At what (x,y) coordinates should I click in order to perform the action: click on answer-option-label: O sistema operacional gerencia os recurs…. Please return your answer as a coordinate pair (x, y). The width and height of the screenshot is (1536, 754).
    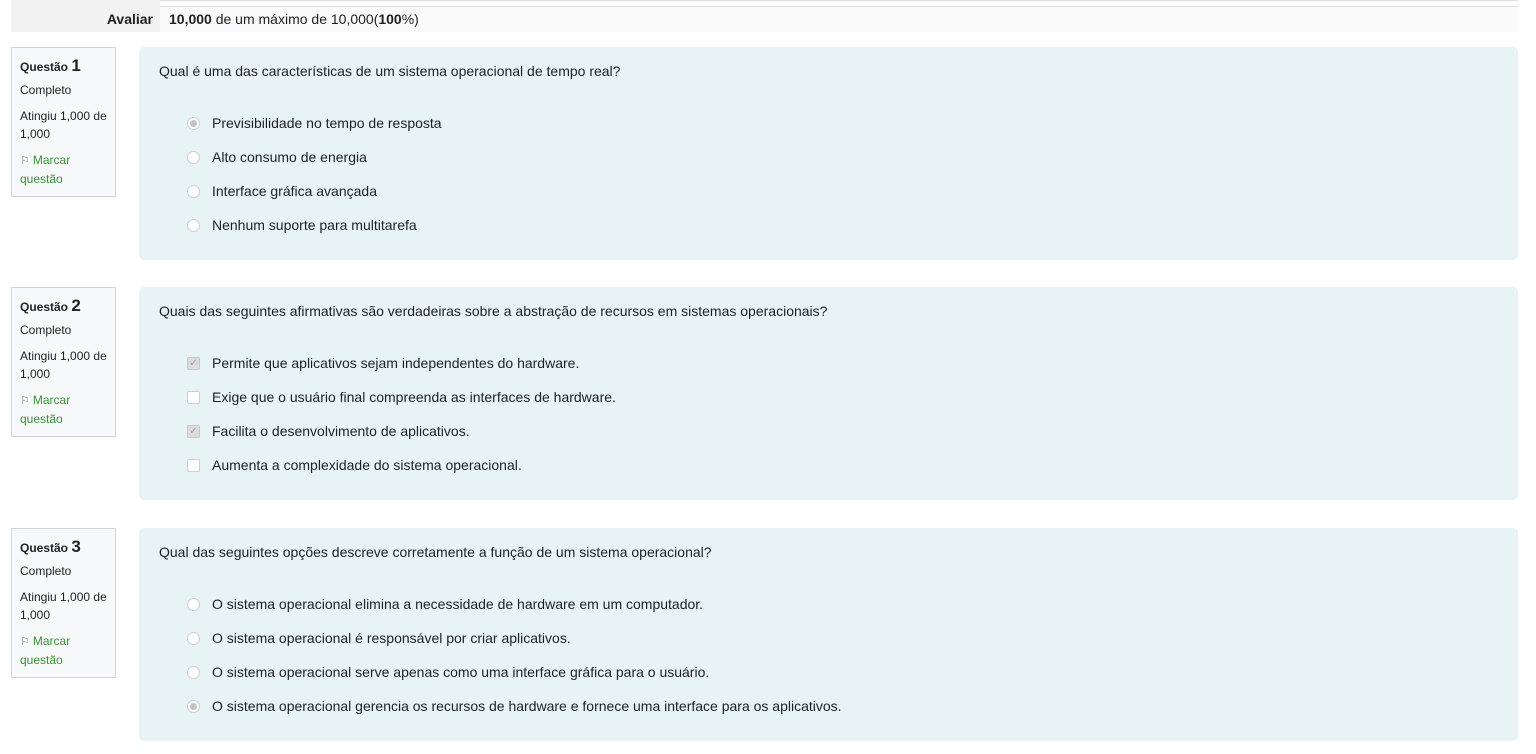
    Looking at the image, I should click on (527, 706).